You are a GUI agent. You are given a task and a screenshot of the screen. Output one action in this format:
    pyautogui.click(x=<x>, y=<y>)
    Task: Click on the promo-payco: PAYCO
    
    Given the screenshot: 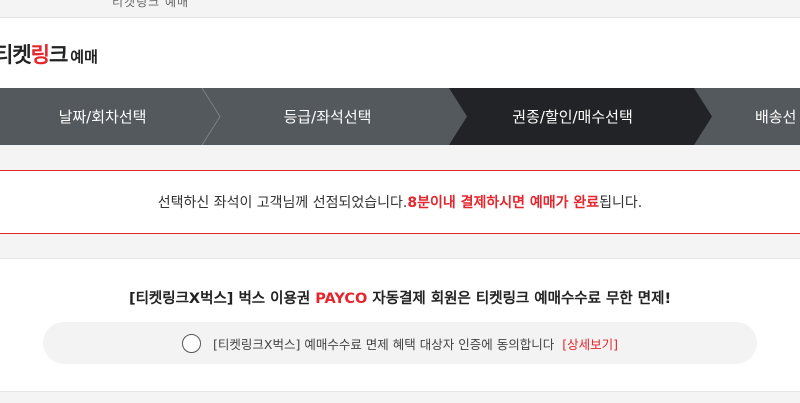 What is the action you would take?
    pyautogui.click(x=341, y=299)
    